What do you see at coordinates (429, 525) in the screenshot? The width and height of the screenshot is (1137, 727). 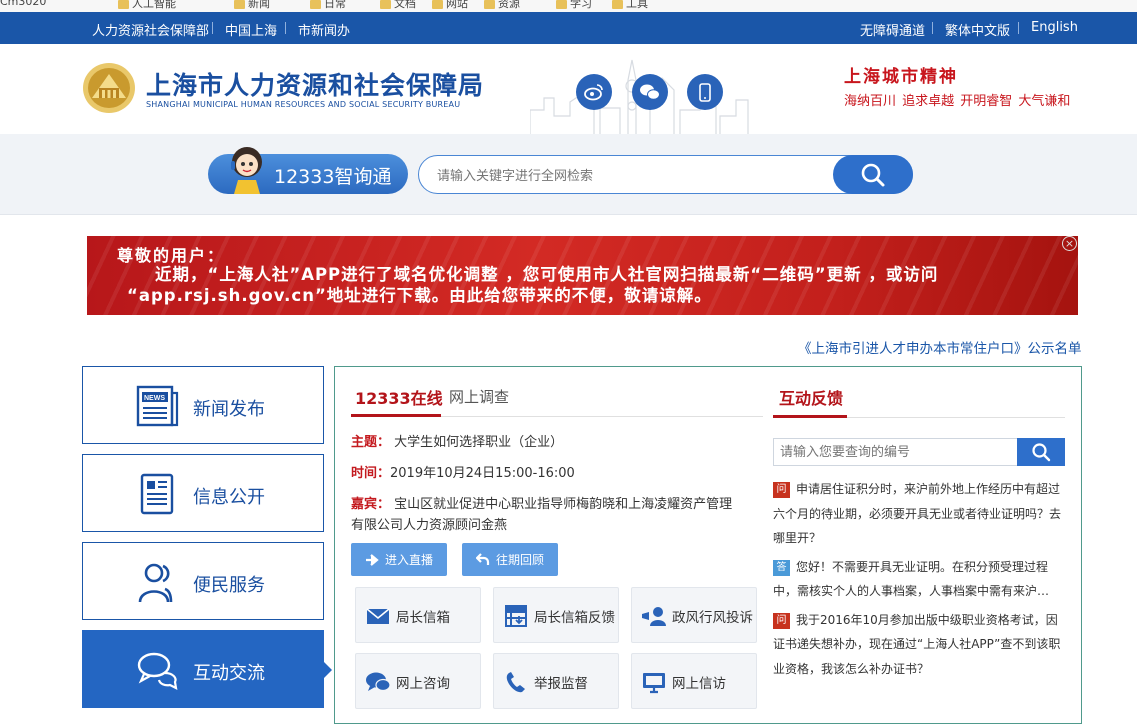 I see `guest-row-cont: 有限公司人力资源顾问金燕` at bounding box center [429, 525].